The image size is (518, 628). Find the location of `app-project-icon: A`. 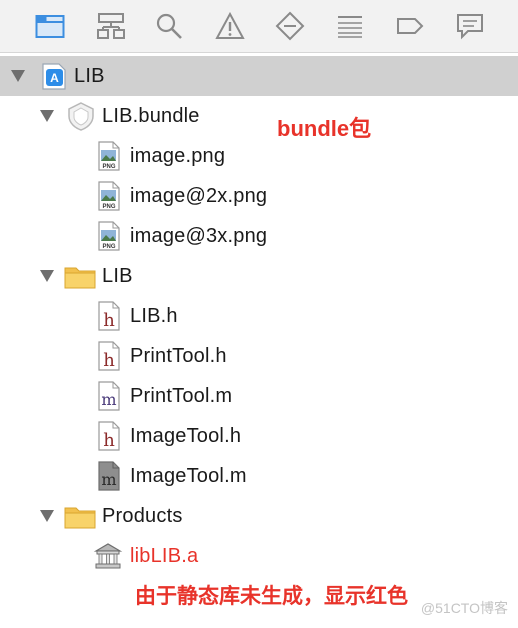

app-project-icon: A is located at coordinates (54, 76).